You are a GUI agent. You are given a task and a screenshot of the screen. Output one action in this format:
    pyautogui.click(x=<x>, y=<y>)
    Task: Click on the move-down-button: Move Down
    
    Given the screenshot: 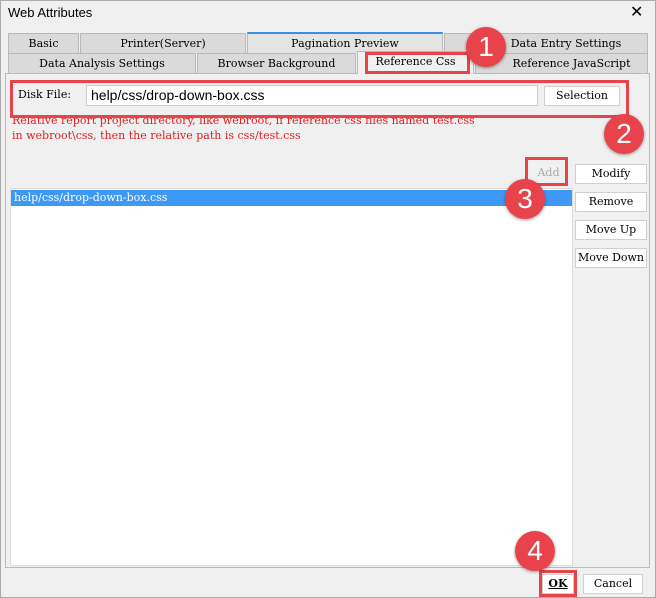 What is the action you would take?
    pyautogui.click(x=611, y=258)
    